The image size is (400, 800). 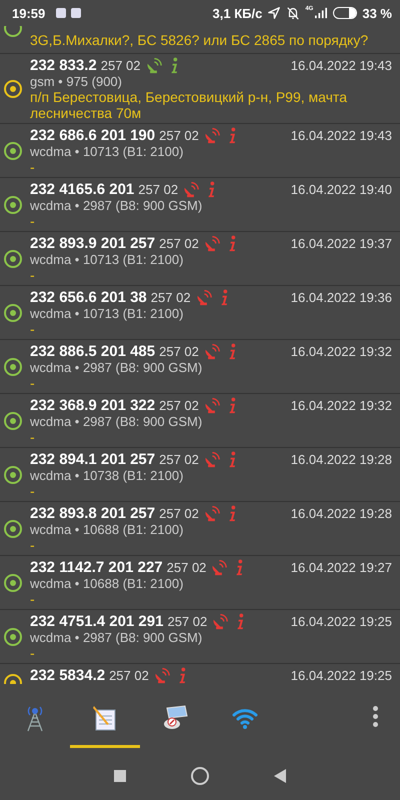 What do you see at coordinates (93, 405) in the screenshot?
I see `cell-id: 232 368.9 201 322` at bounding box center [93, 405].